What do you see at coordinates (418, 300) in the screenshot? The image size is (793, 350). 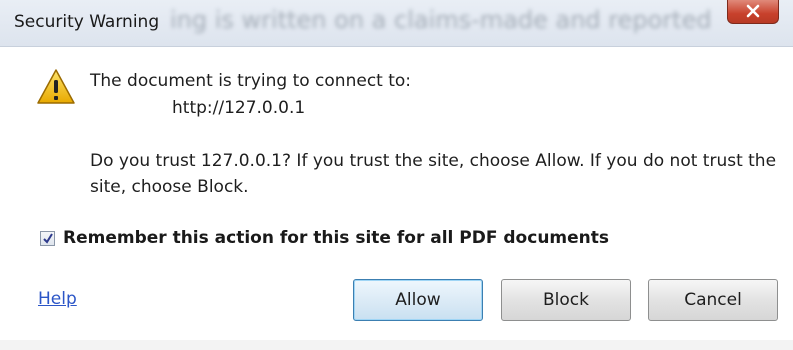 I see `allow-button: Allow` at bounding box center [418, 300].